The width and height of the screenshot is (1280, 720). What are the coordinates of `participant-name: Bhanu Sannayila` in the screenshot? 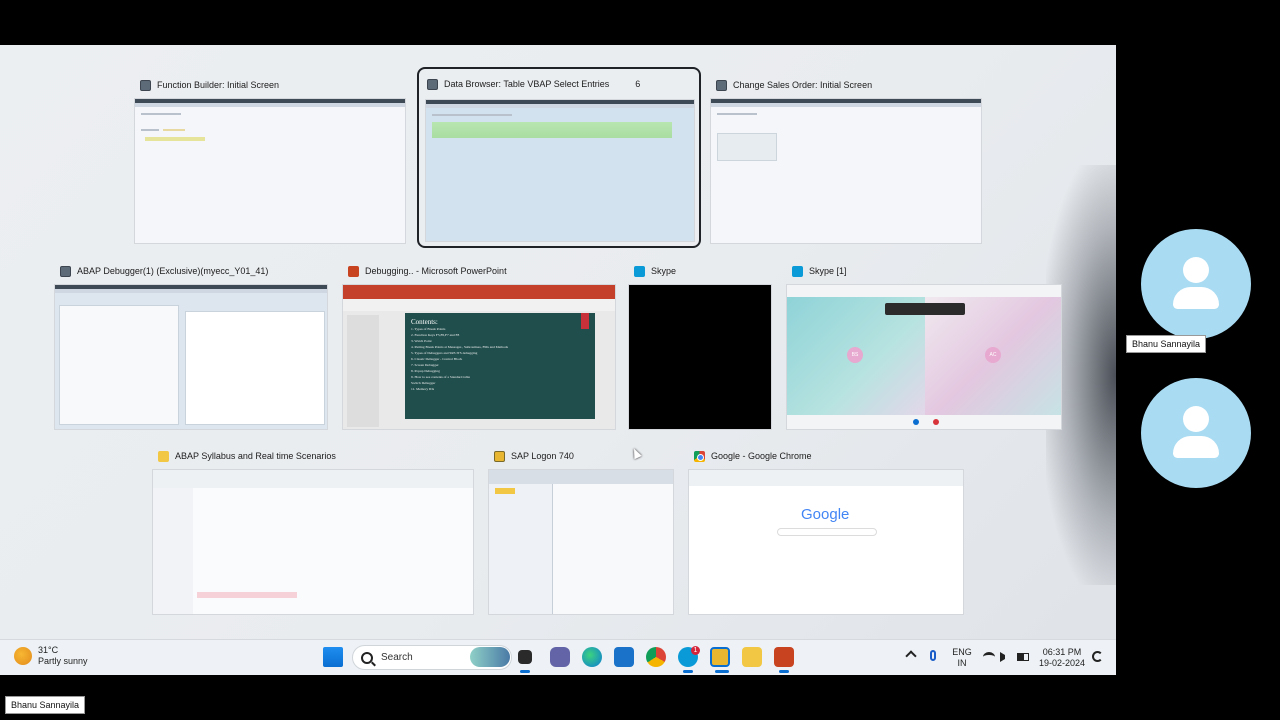 It's located at (1166, 344).